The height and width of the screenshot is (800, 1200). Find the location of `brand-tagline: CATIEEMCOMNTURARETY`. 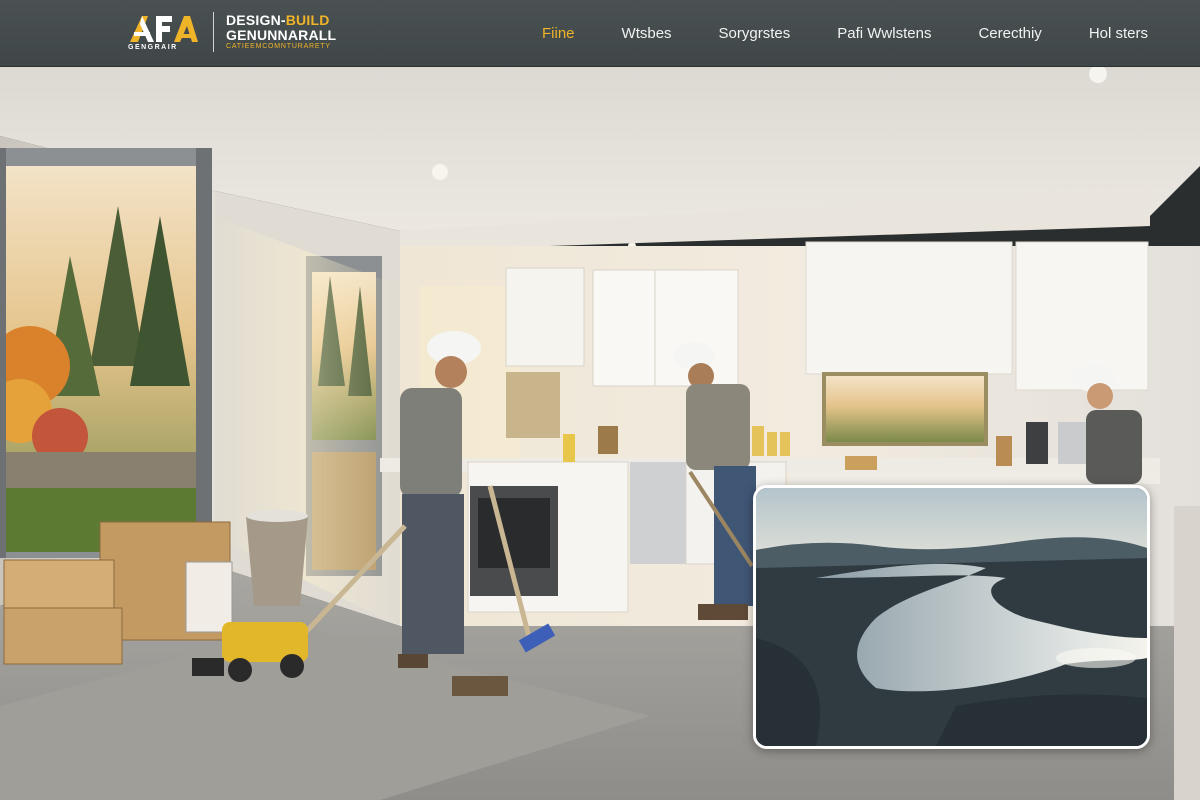

brand-tagline: CATIEEMCOMNTURARETY is located at coordinates (278, 46).